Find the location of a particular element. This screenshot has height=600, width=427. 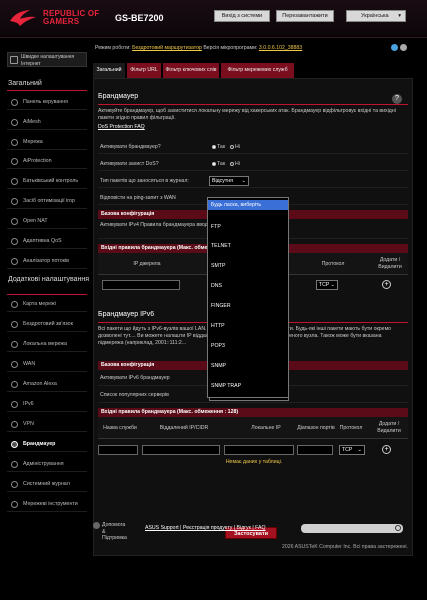

sidebar-item-label: Мережа is located at coordinates (33, 142).